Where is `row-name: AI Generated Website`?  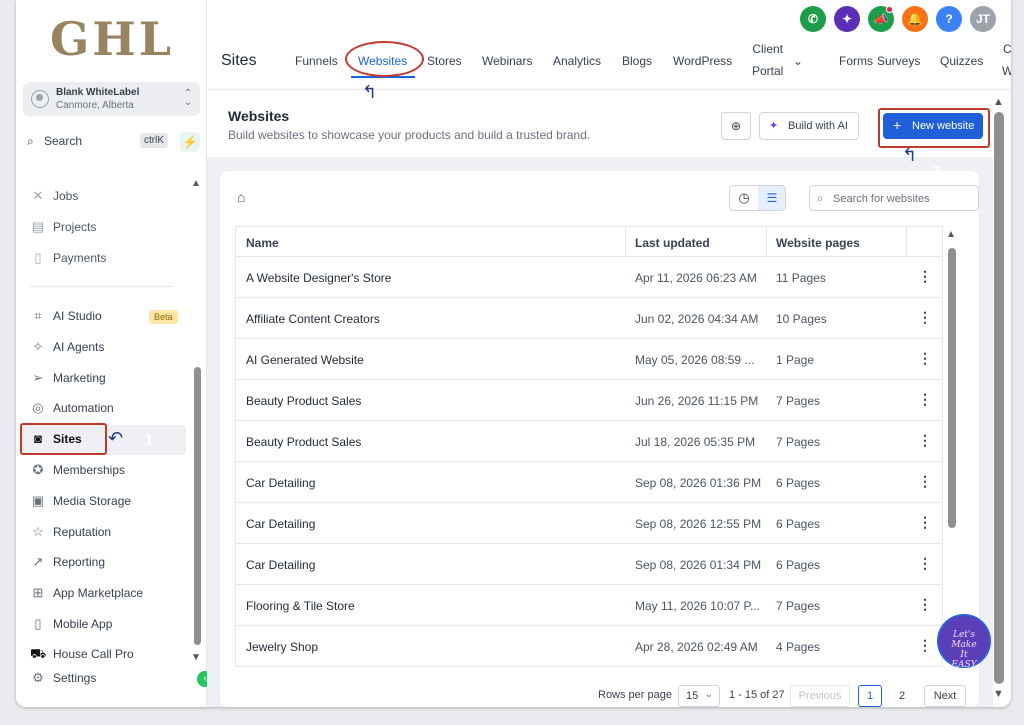
row-name: AI Generated Website is located at coordinates (305, 360).